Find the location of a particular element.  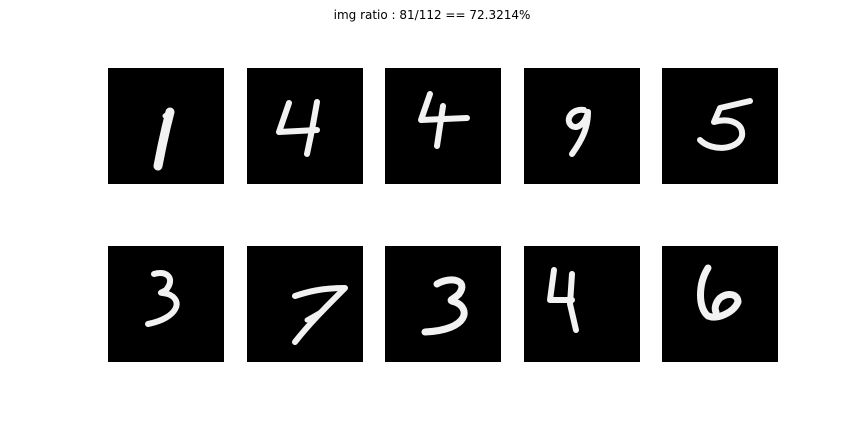

figure-title: img ratio : 81/112 == 72.3214% is located at coordinates (432, 15).